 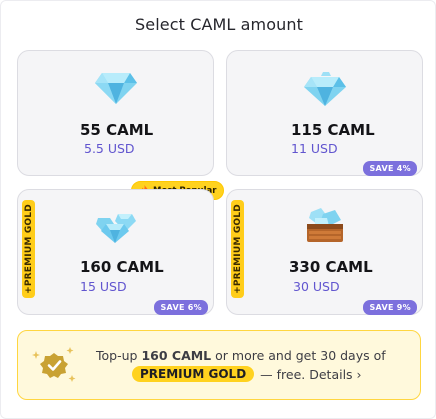 I want to click on promo-middle: or more and get 30 days of, so click(x=300, y=355).